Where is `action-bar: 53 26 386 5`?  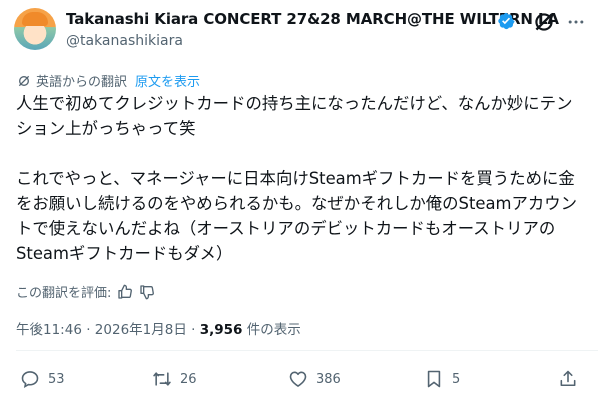
action-bar: 53 26 386 5 is located at coordinates (299, 381).